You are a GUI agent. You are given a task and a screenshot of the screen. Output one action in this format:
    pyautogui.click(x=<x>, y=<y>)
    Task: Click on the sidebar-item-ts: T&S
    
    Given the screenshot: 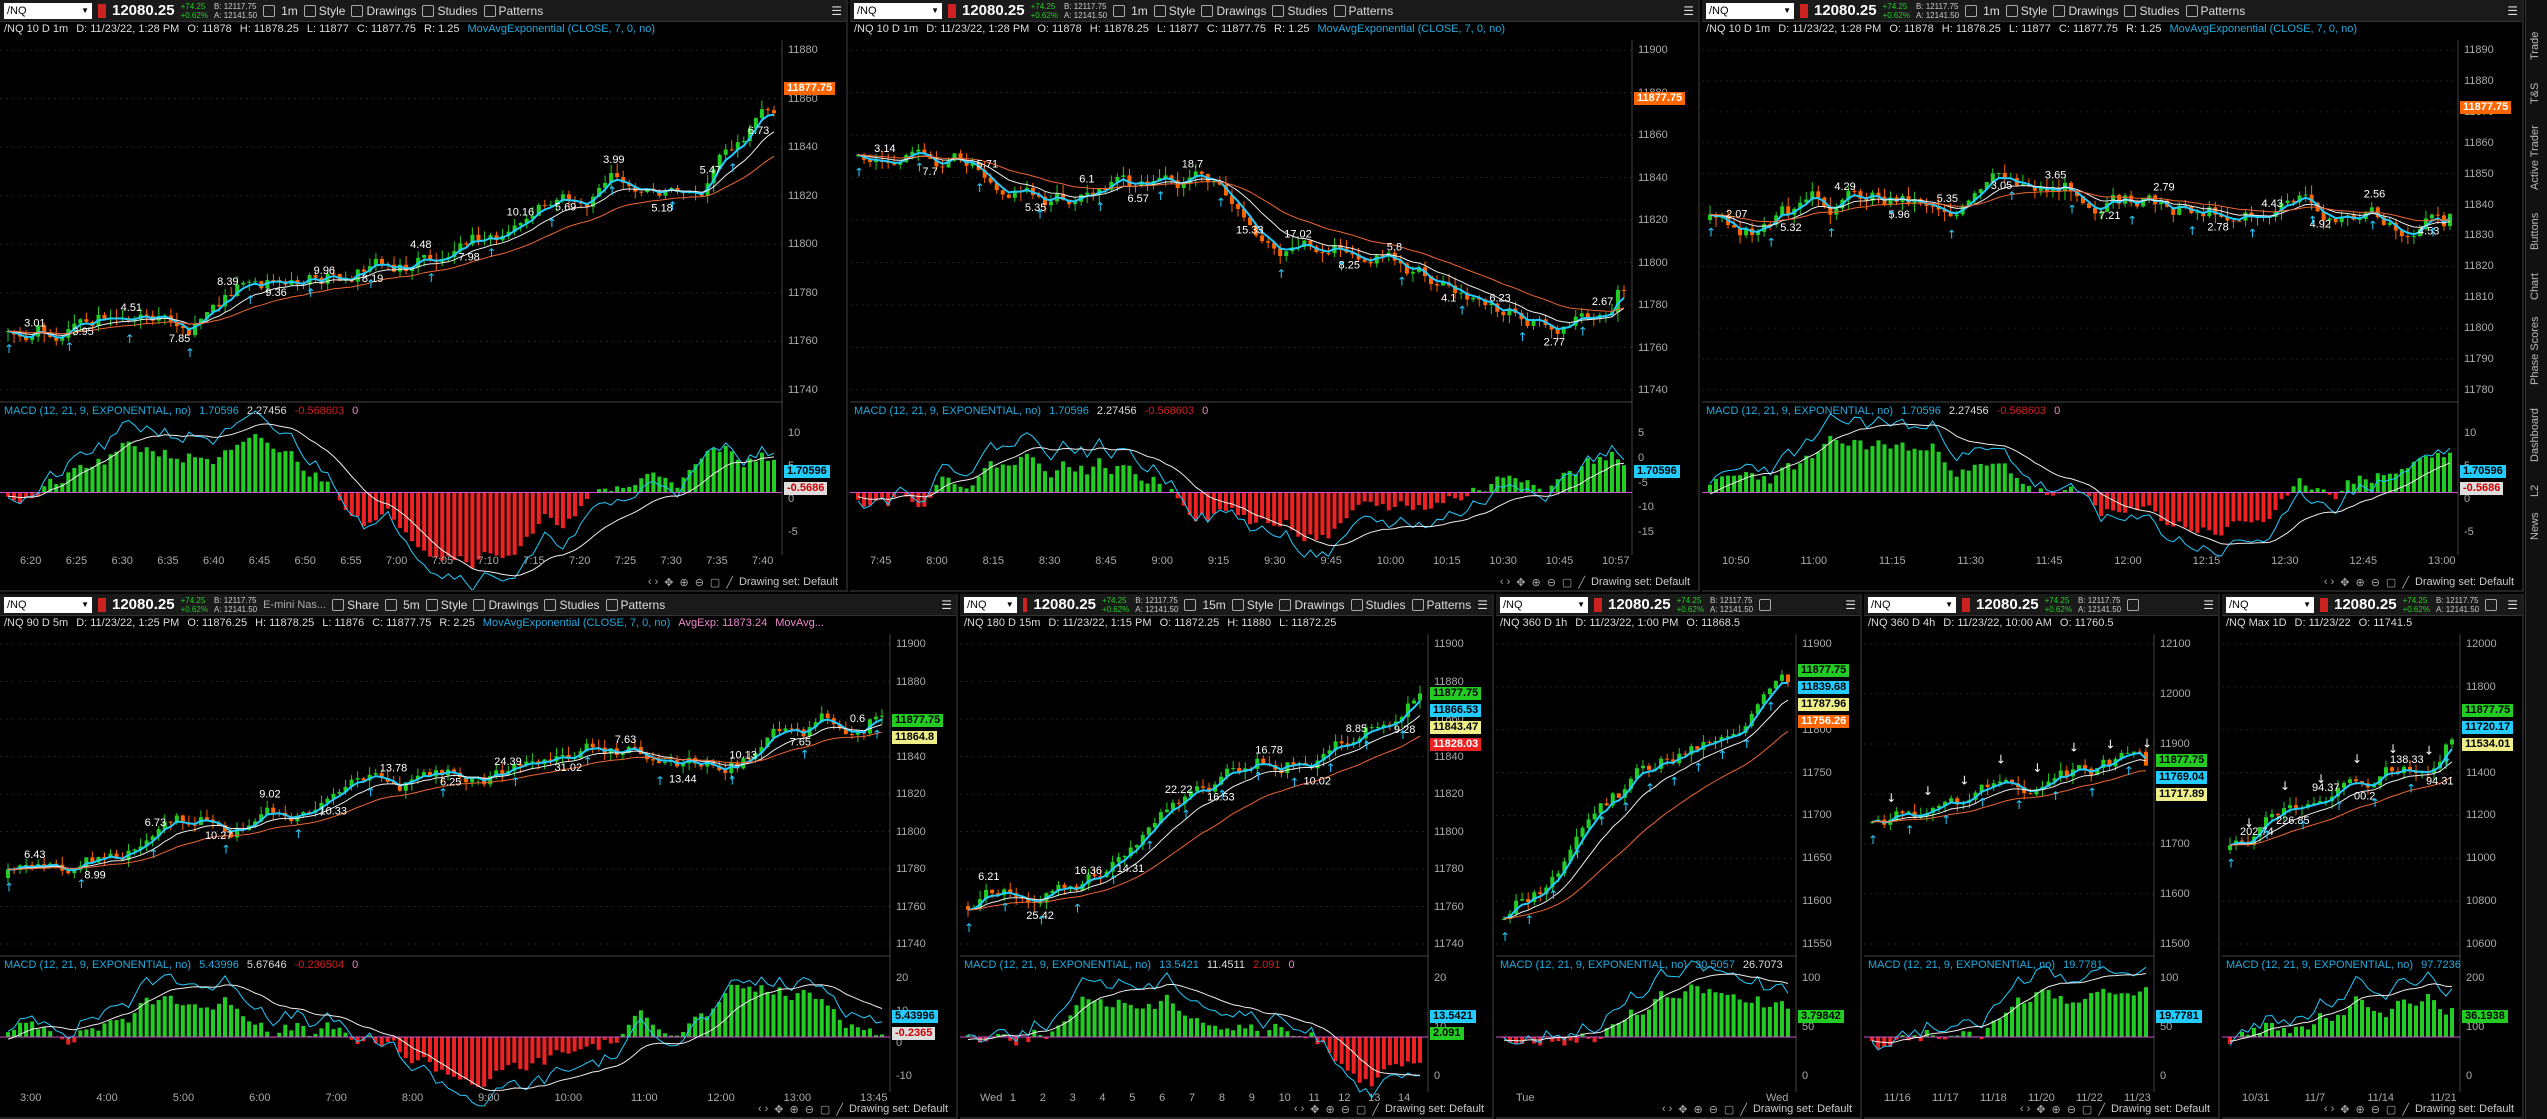 What is the action you would take?
    pyautogui.click(x=2535, y=93)
    